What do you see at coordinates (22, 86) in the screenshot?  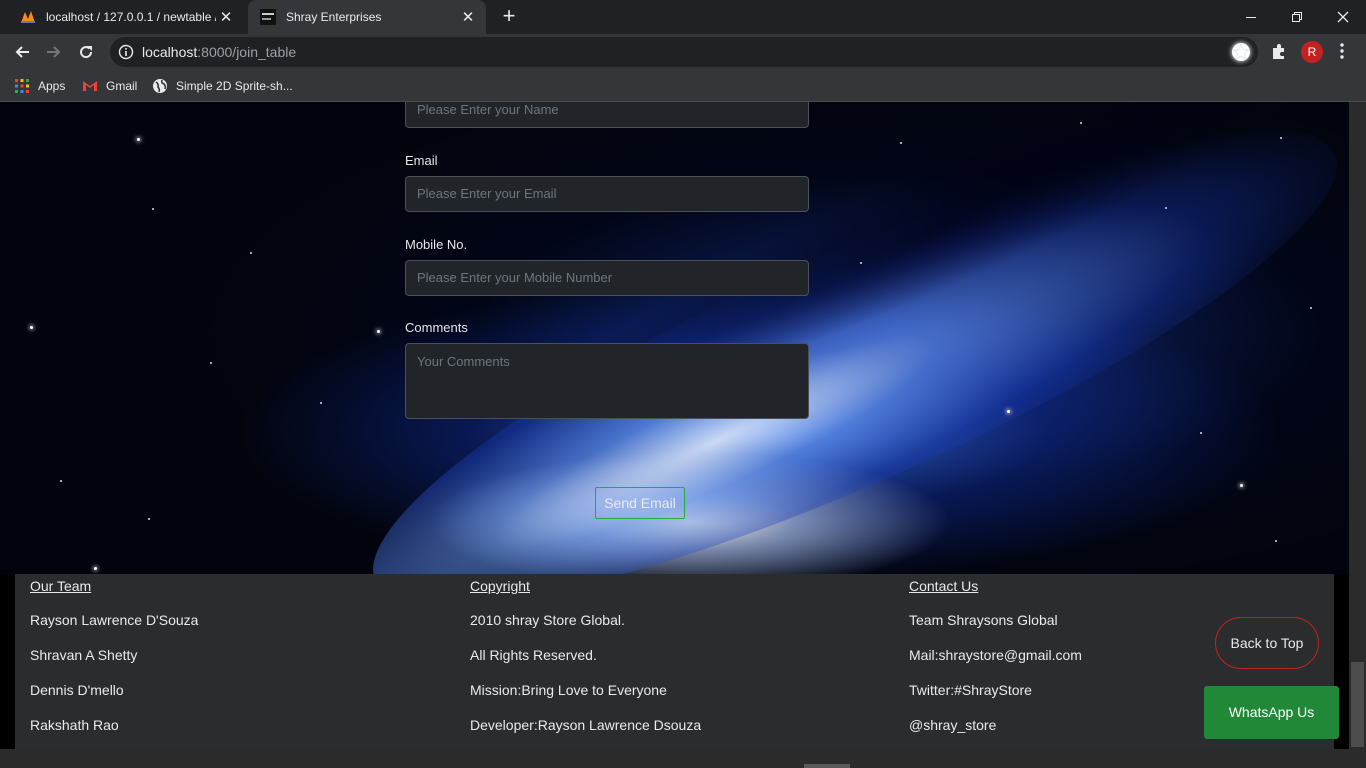 I see `apps-grid-icon` at bounding box center [22, 86].